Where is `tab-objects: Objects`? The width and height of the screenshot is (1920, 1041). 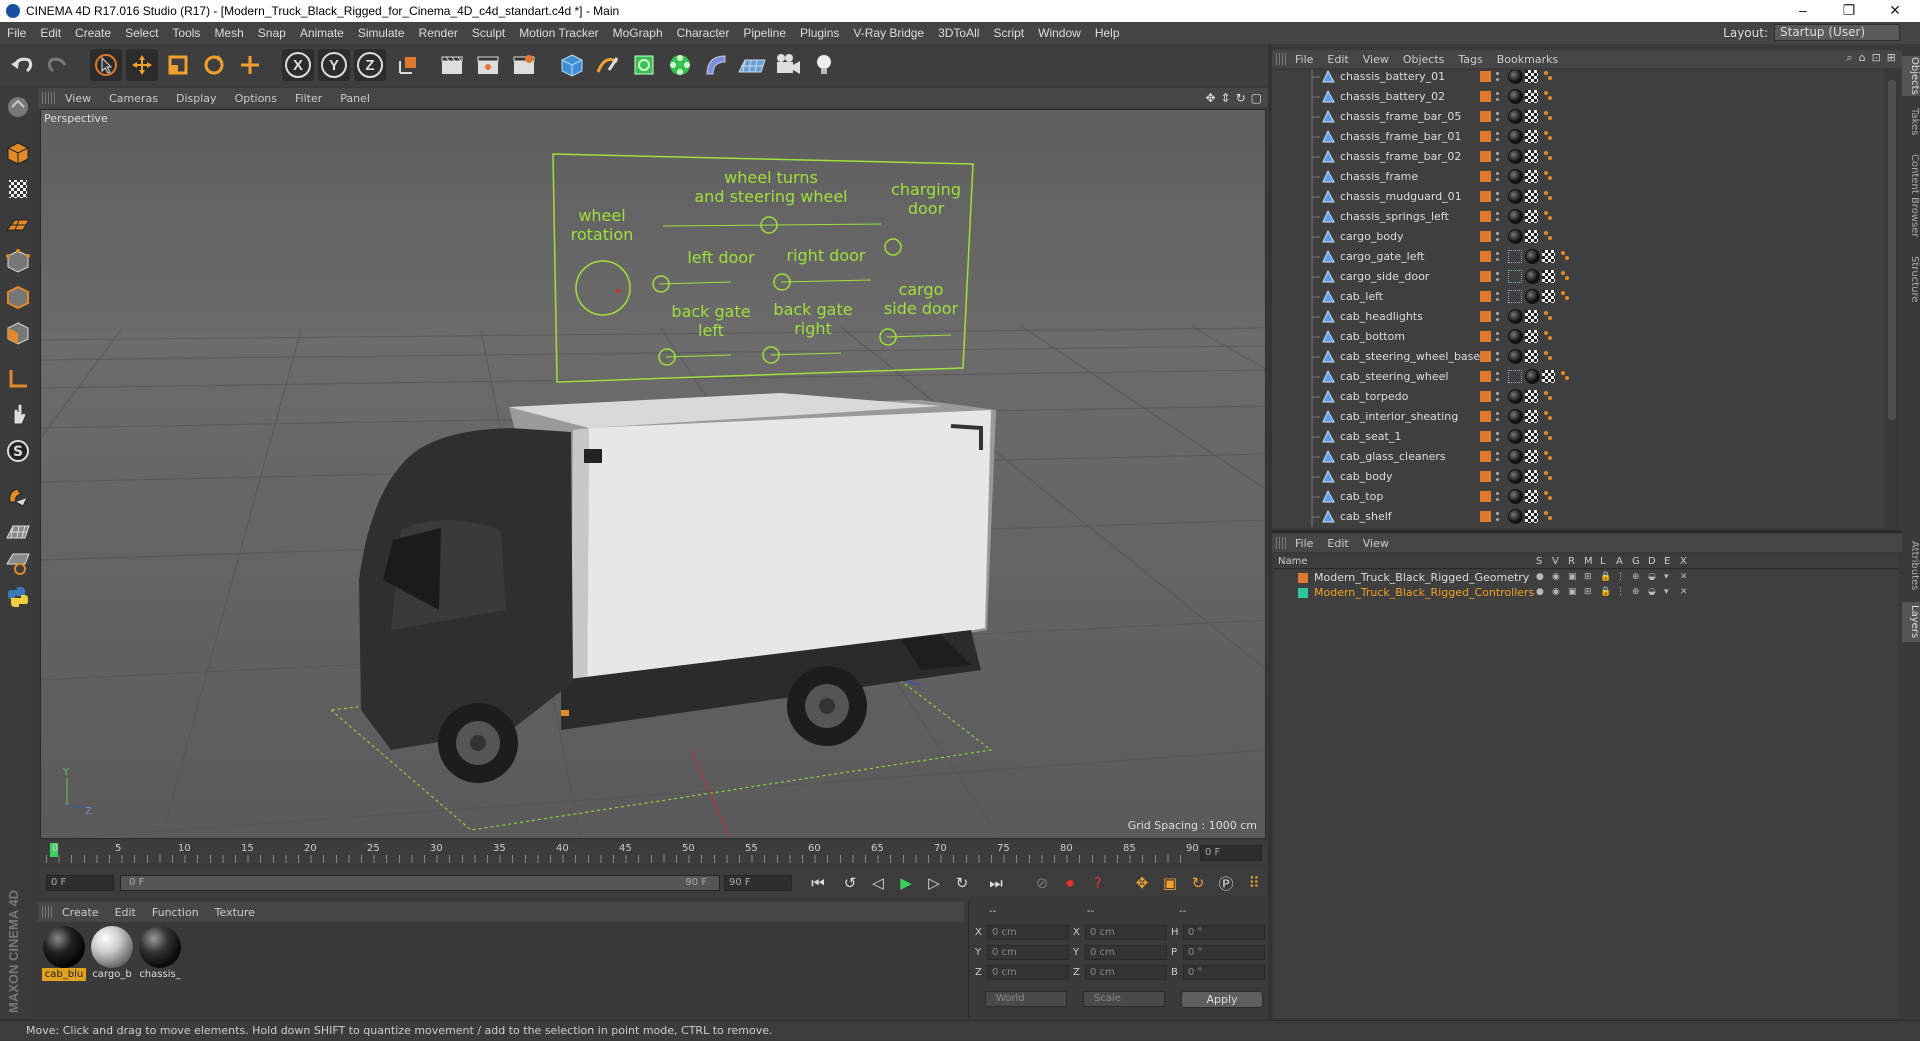
tab-objects: Objects is located at coordinates (1911, 76).